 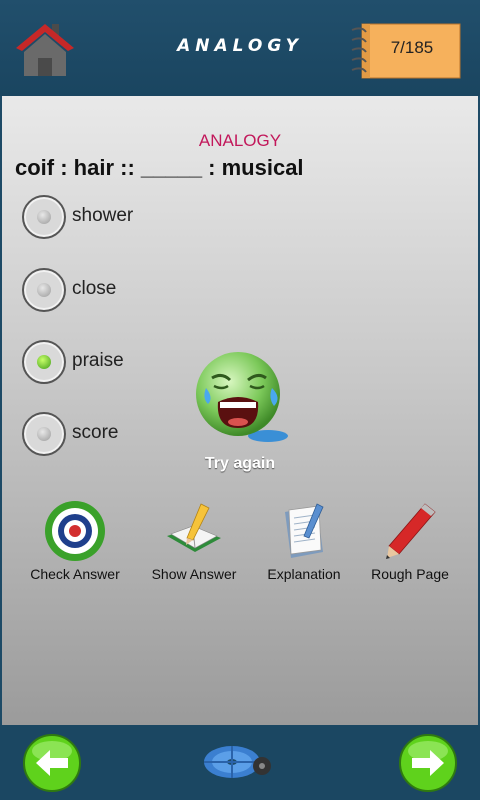 I want to click on home-icon, so click(x=45, y=49).